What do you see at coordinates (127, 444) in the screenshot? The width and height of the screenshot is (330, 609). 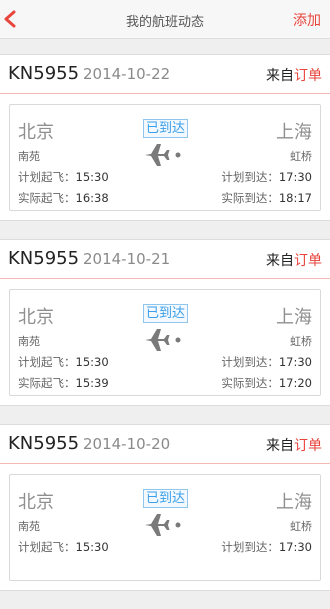 I see `flight-date: 2014-10-20` at bounding box center [127, 444].